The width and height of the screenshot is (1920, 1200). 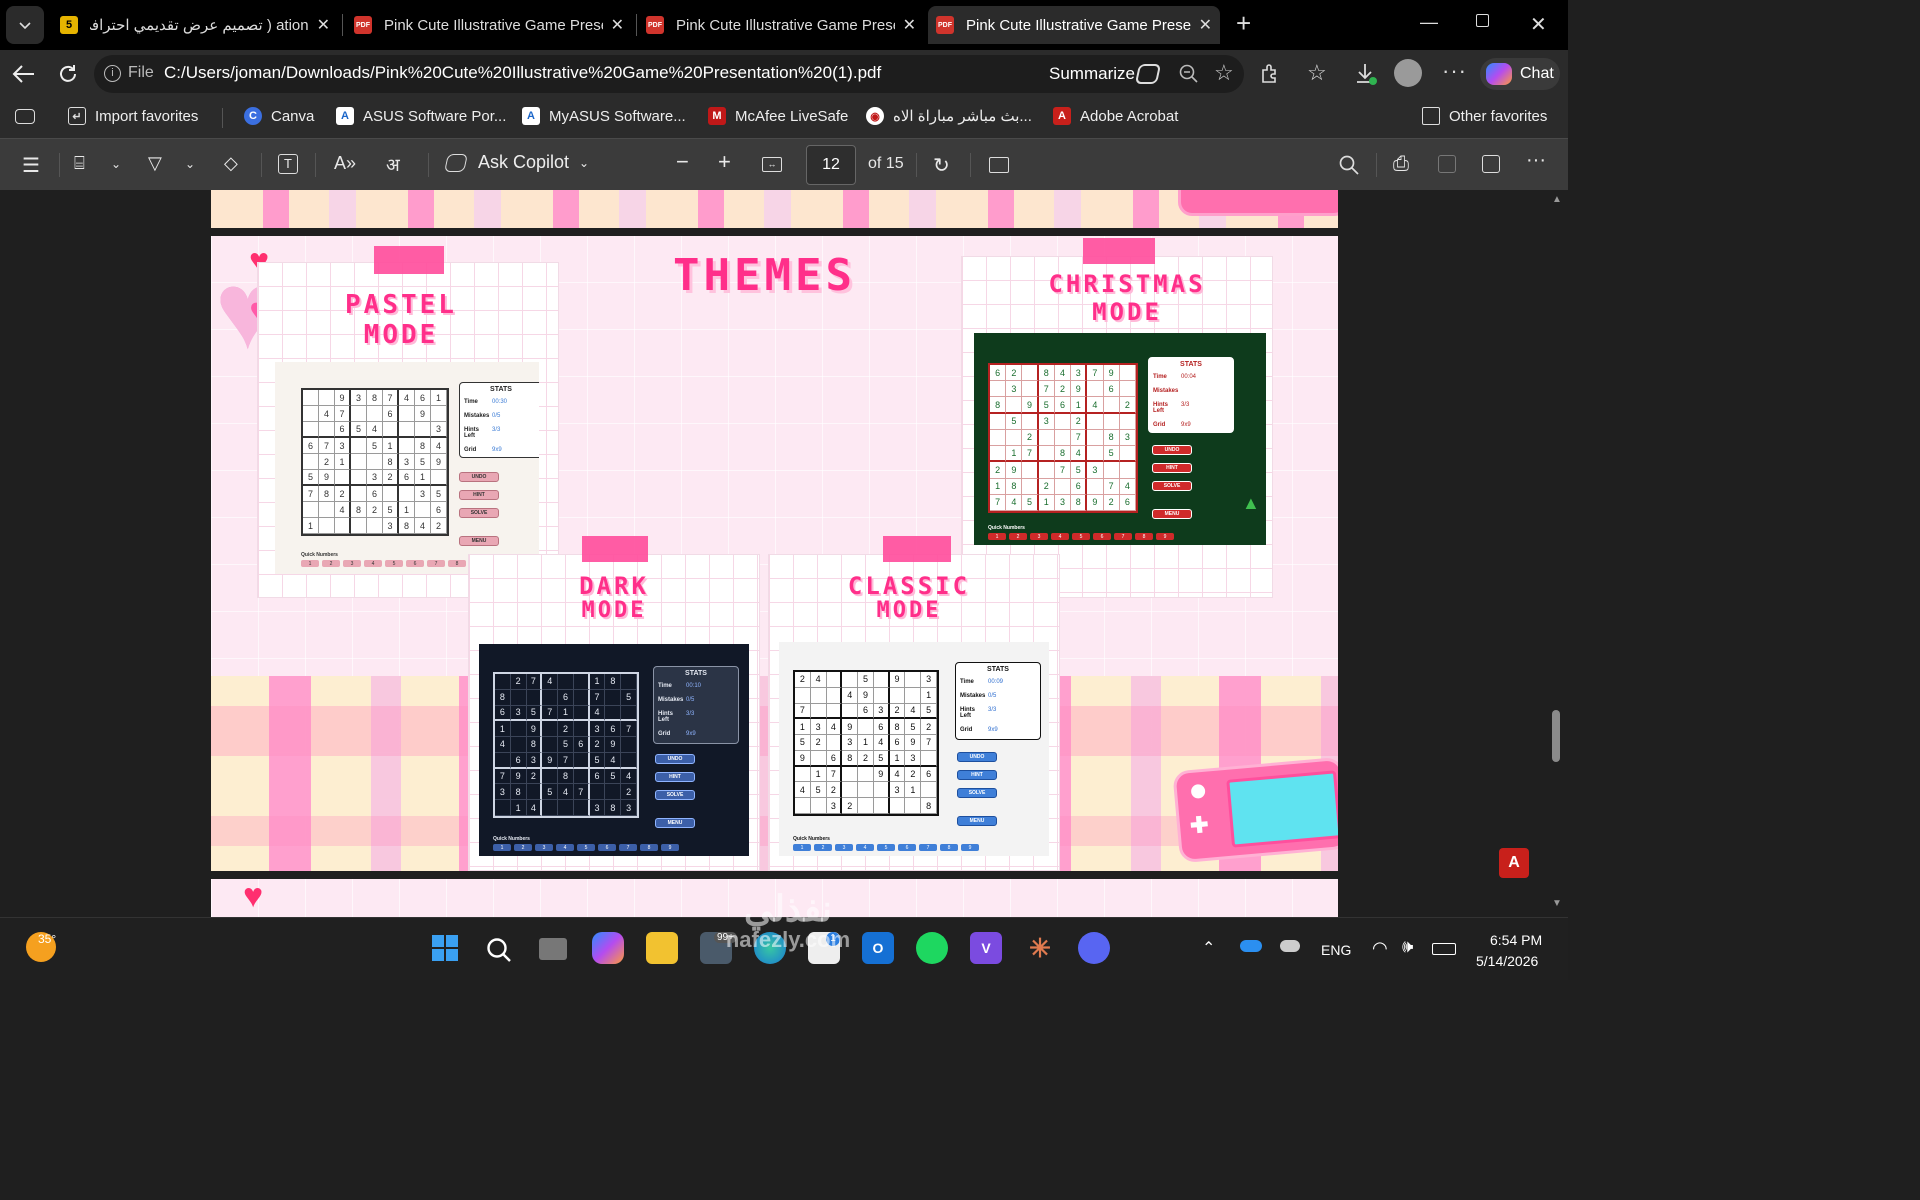 What do you see at coordinates (823, 847) in the screenshot?
I see `quick-number-button: 2` at bounding box center [823, 847].